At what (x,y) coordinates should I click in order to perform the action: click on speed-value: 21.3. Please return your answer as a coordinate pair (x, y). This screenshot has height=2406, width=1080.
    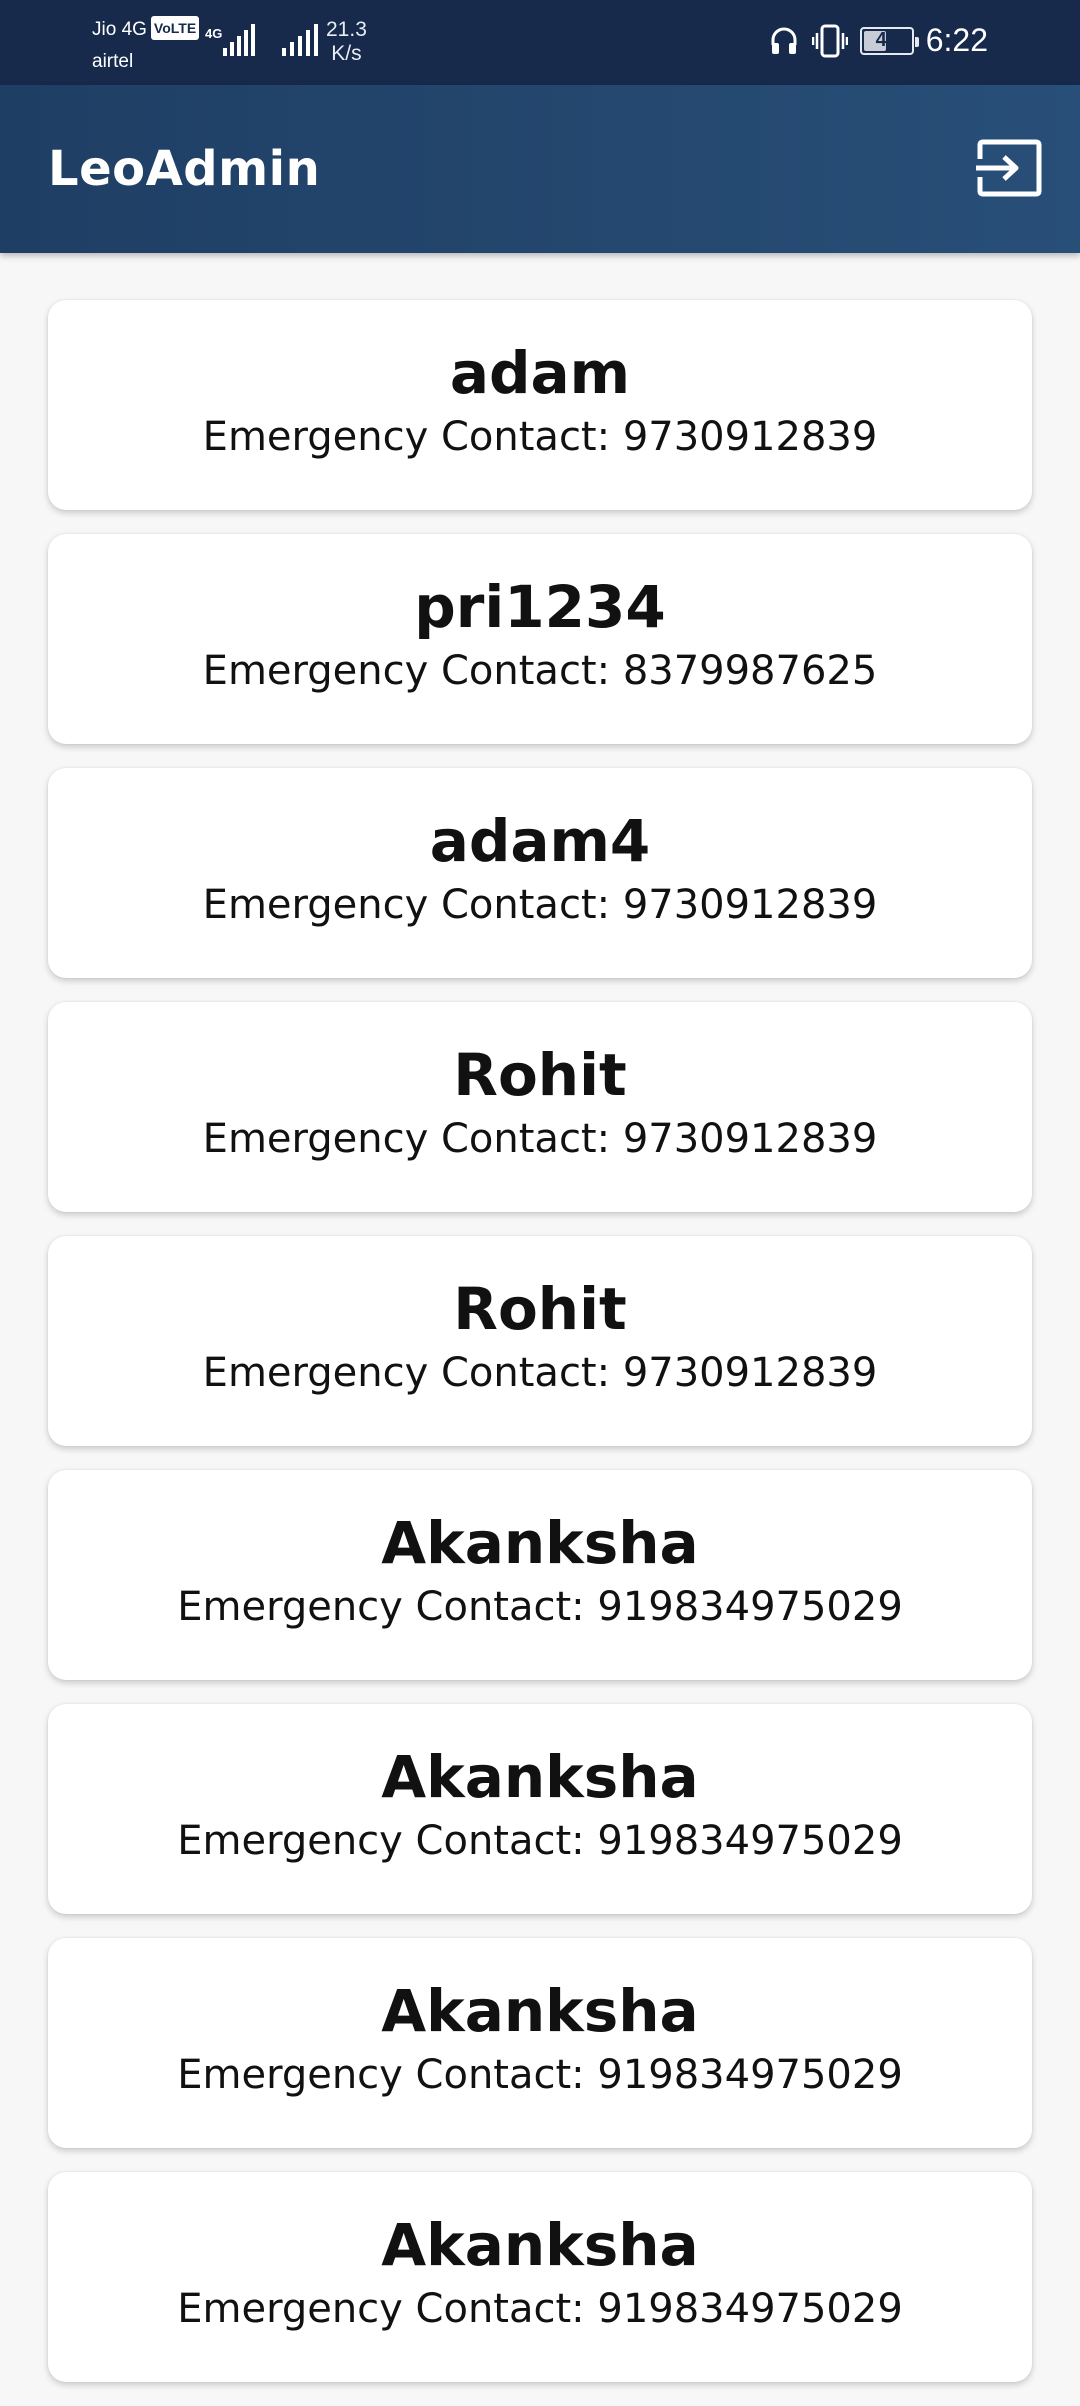
    Looking at the image, I should click on (346, 29).